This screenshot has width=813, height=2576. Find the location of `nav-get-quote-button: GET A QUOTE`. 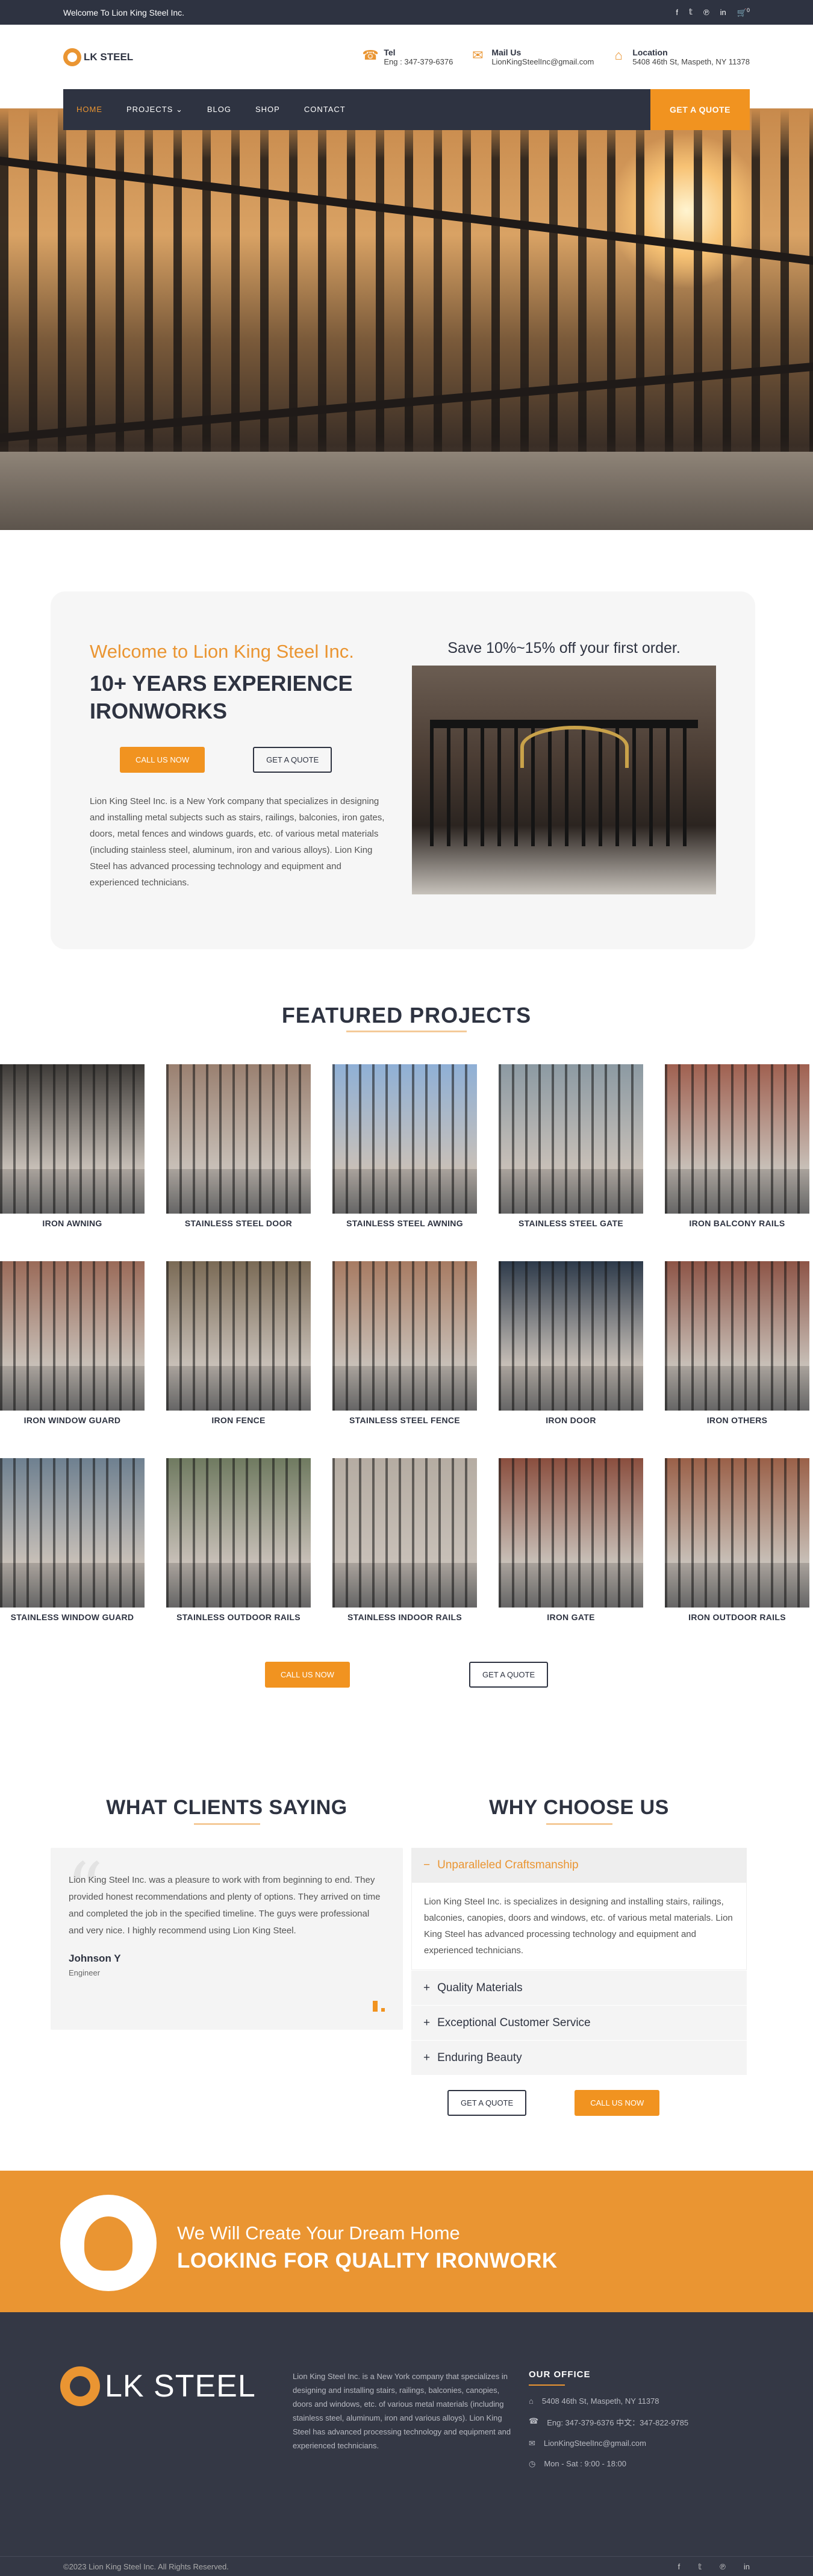

nav-get-quote-button: GET A QUOTE is located at coordinates (700, 109).